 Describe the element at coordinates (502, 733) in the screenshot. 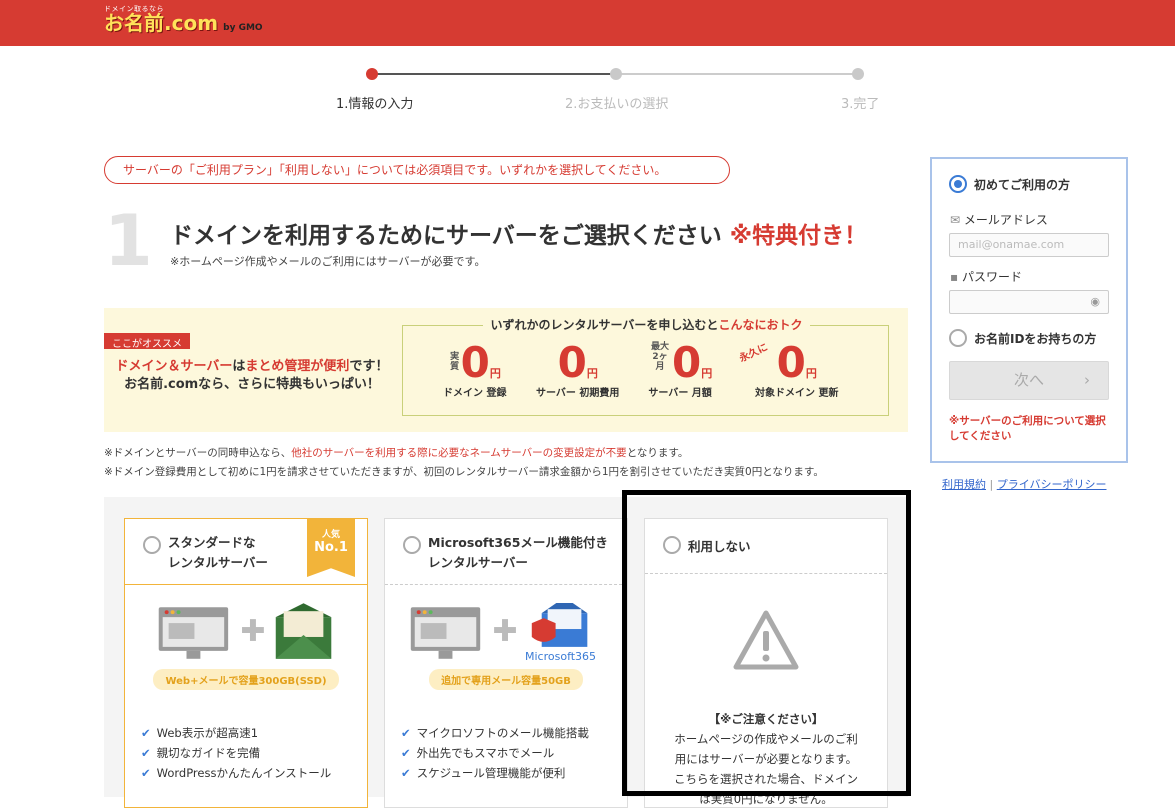

I see `feature-text: マイクロソフトのメール機能搭載` at that location.